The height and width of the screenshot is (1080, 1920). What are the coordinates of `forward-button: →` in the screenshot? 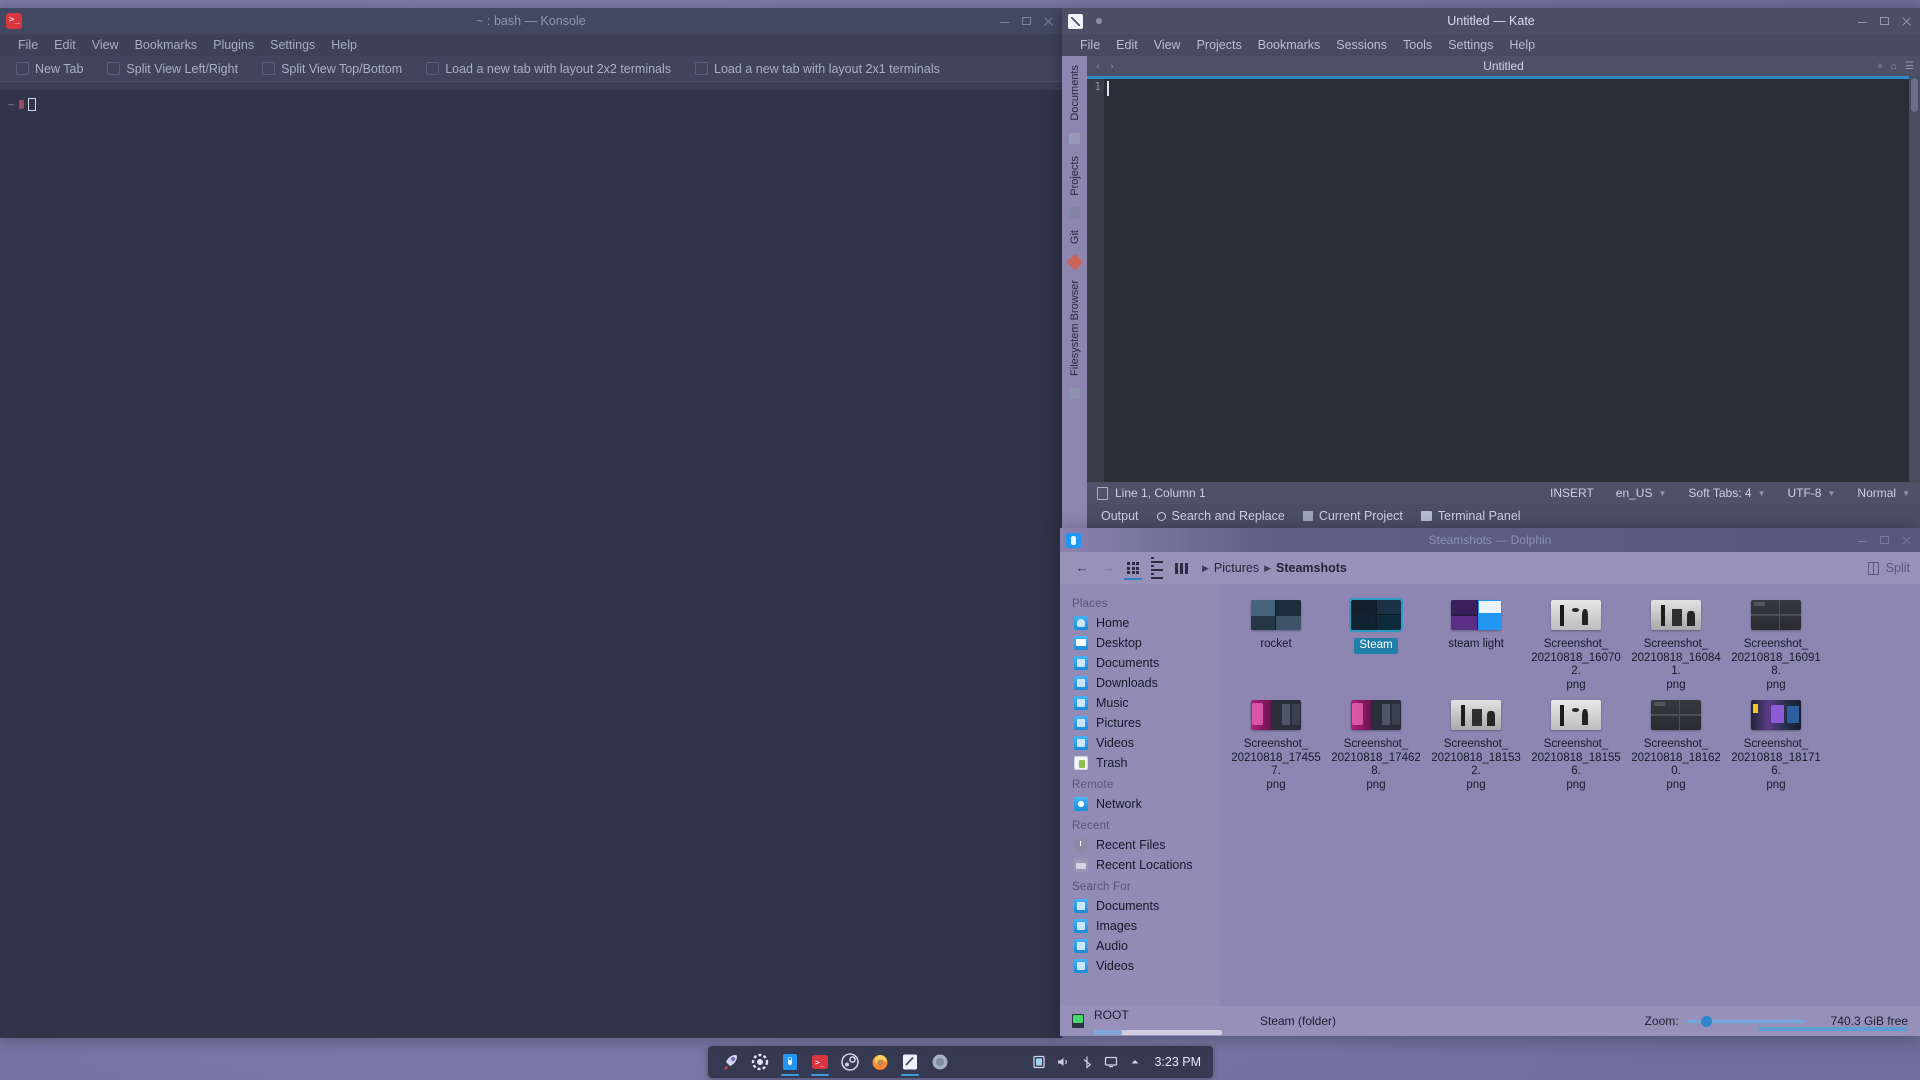 It's located at (1108, 568).